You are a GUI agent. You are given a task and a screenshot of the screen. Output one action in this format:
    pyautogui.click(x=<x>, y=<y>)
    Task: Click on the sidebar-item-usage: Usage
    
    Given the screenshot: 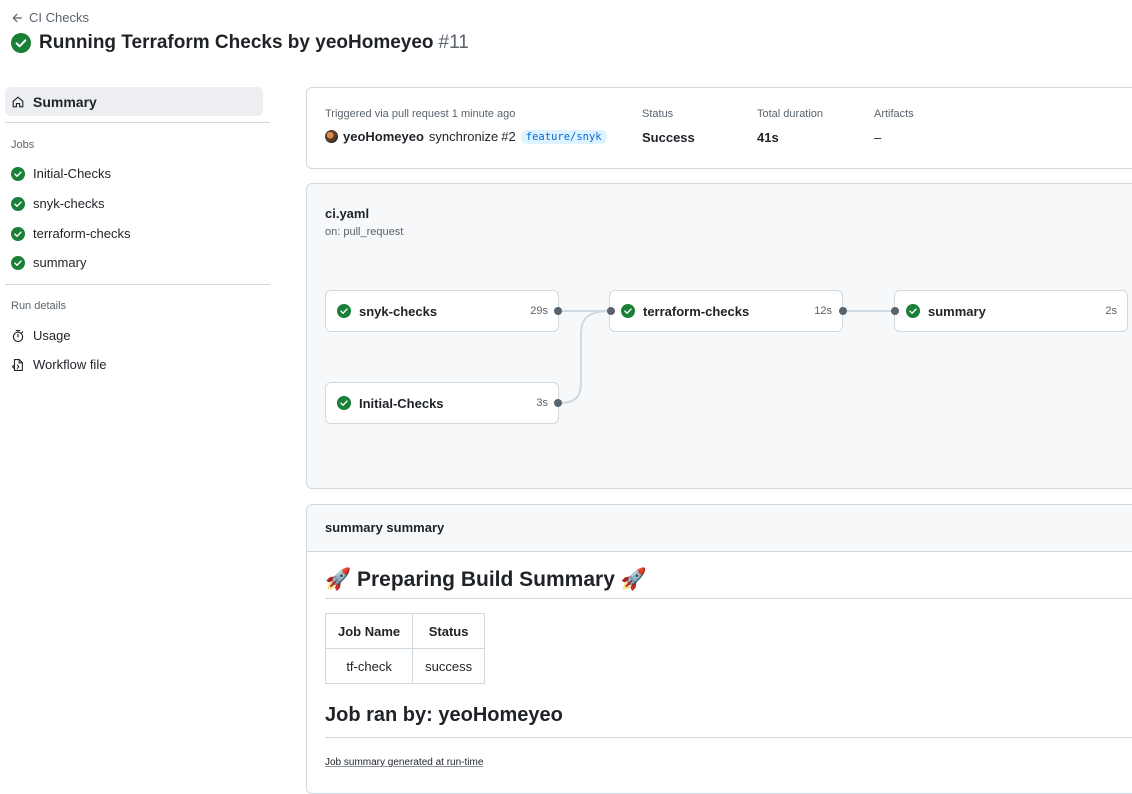 What is the action you would take?
    pyautogui.click(x=41, y=335)
    